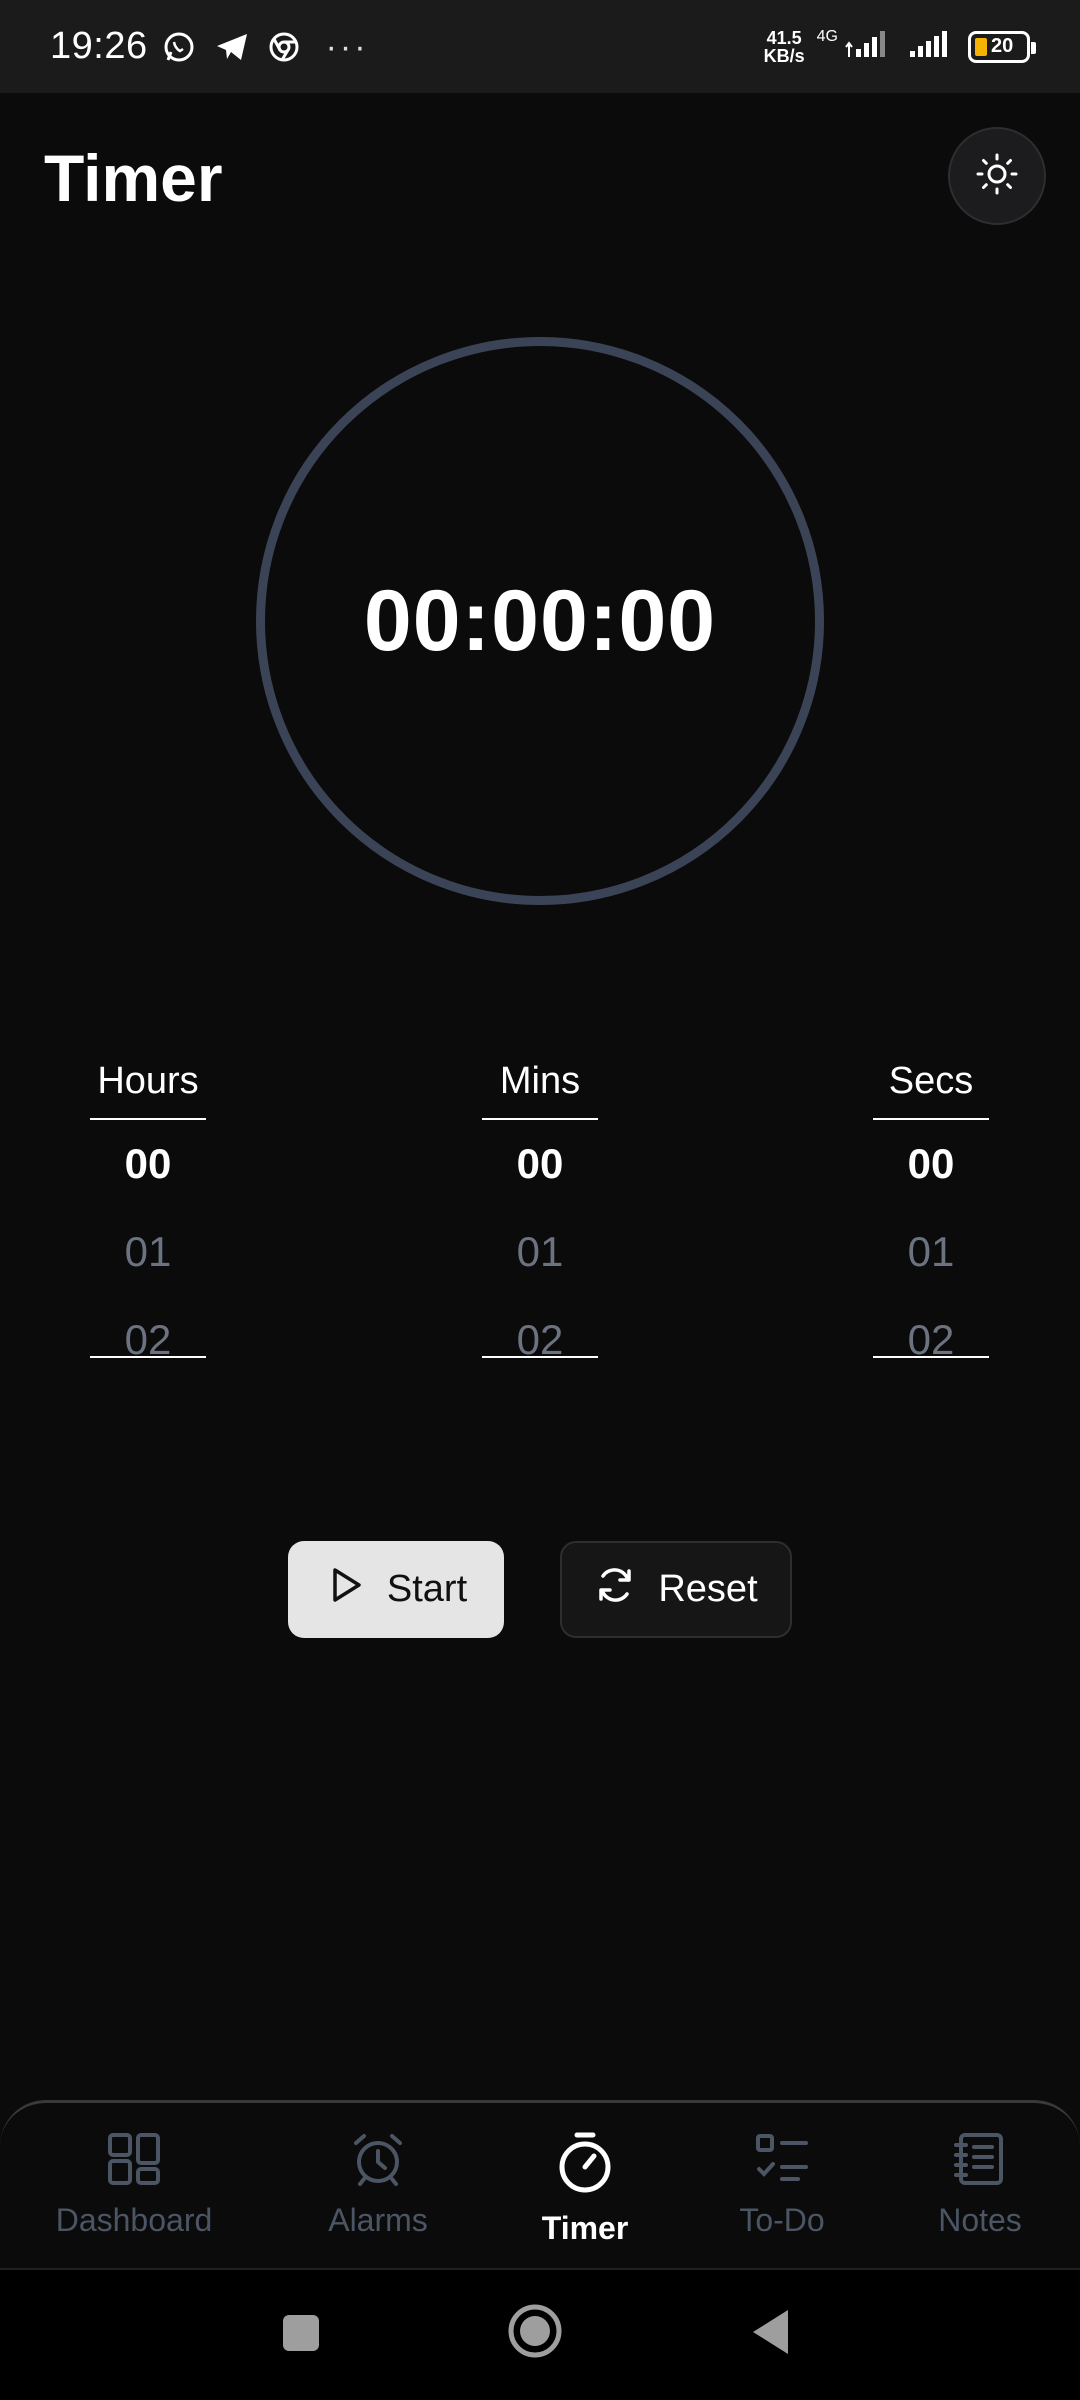  I want to click on mins-picker: Mins 00 01 02, so click(540, 1209).